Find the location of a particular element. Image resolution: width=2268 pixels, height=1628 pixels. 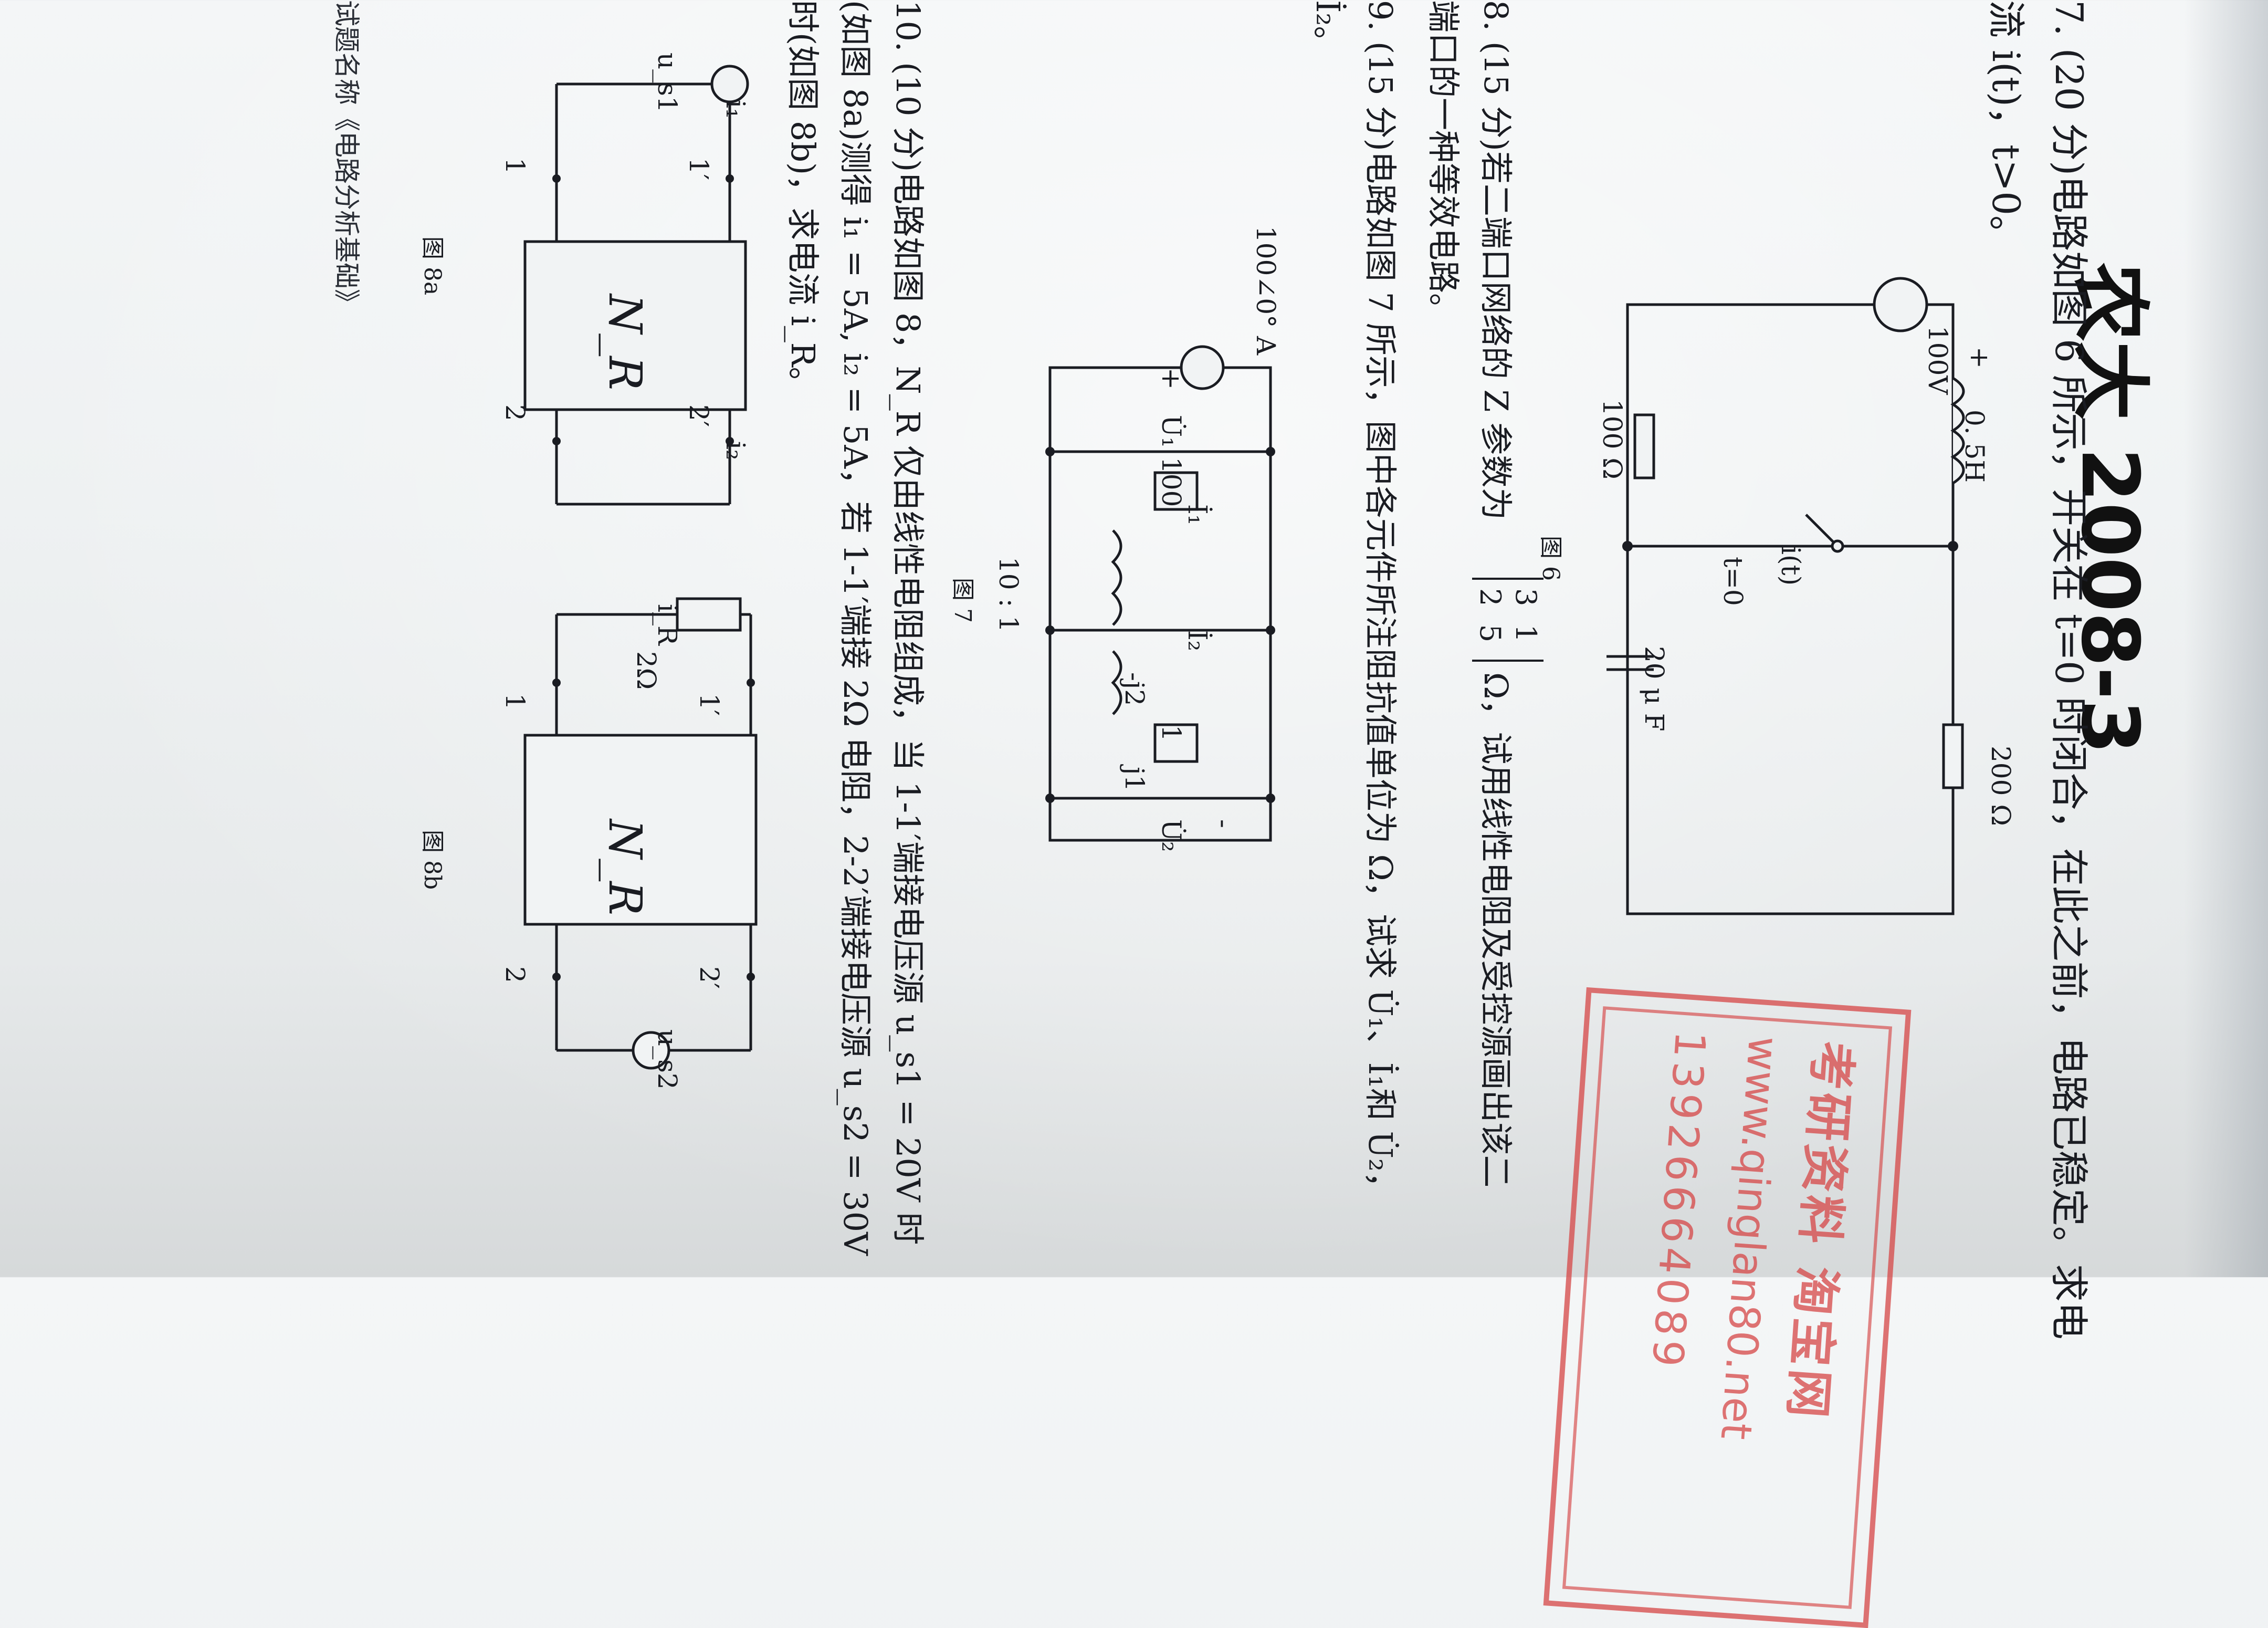

fig6-caption: 图 6 is located at coordinates (1550, 558).